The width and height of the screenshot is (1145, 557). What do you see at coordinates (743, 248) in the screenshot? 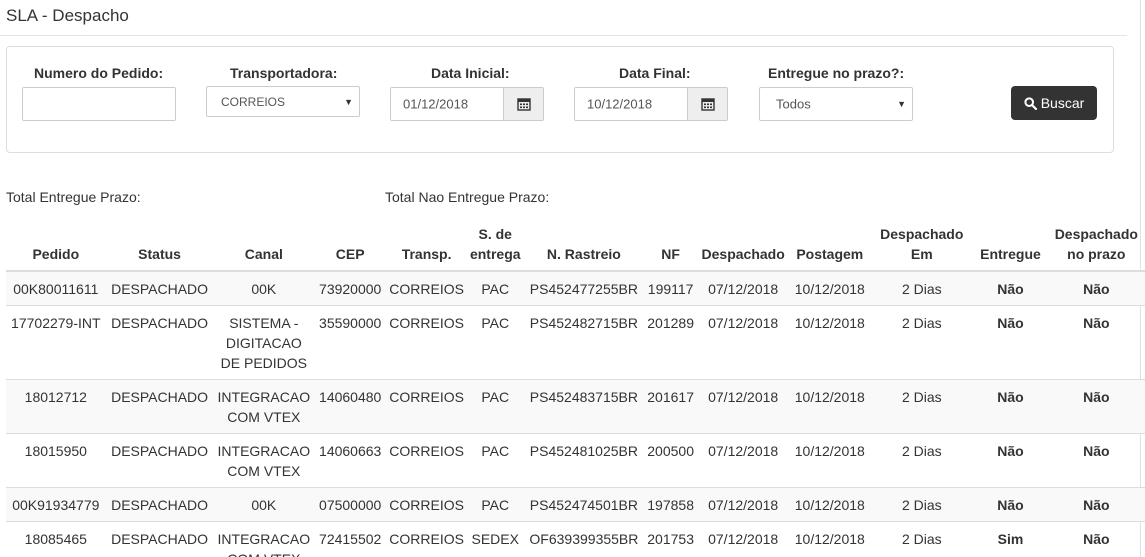
I see `column-header: Despachado` at bounding box center [743, 248].